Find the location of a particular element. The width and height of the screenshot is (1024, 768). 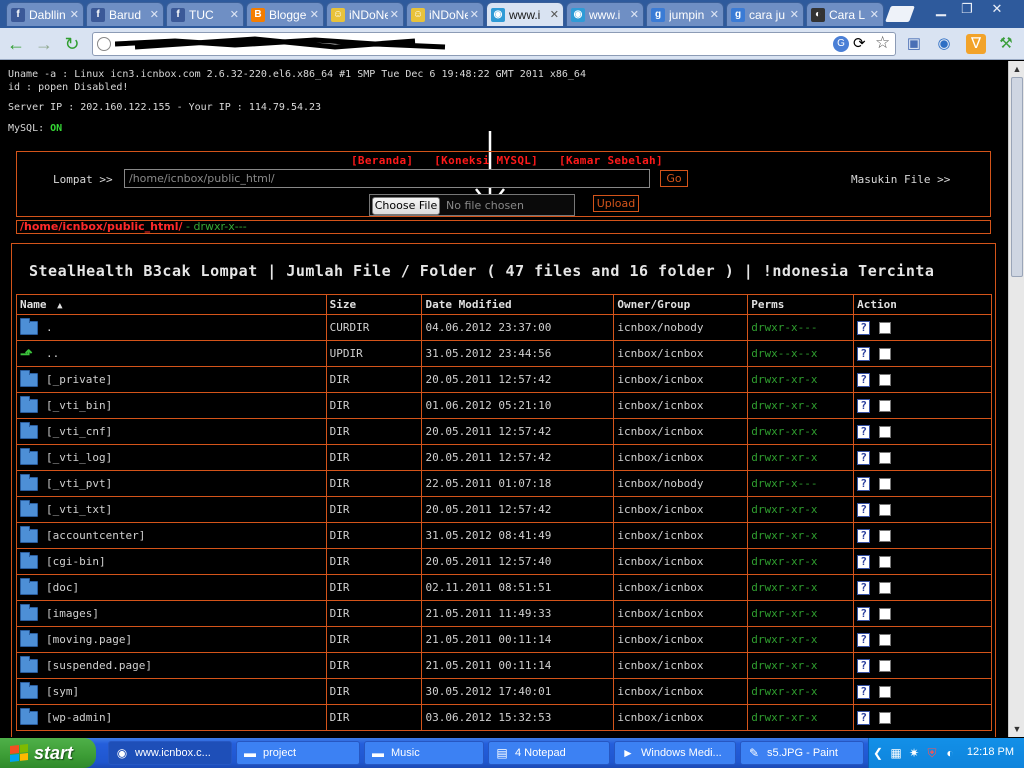

scroll-down-arrow: ▼ is located at coordinates (1016, 729).